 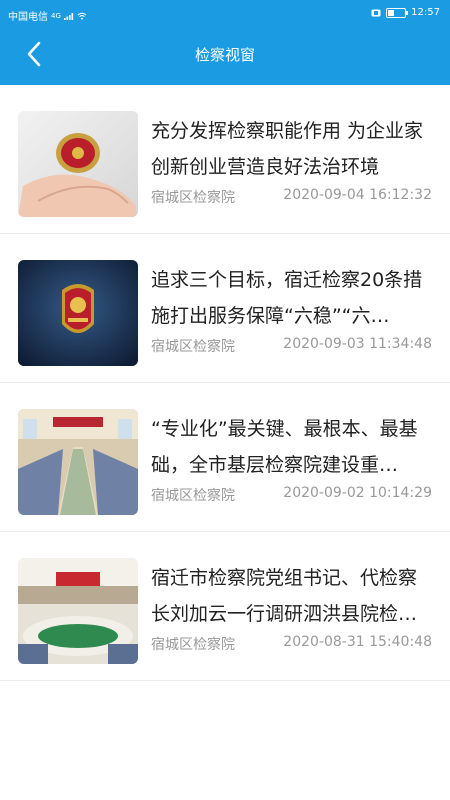 I want to click on status-bar: 中国电信 4G 12:57, so click(x=225, y=14).